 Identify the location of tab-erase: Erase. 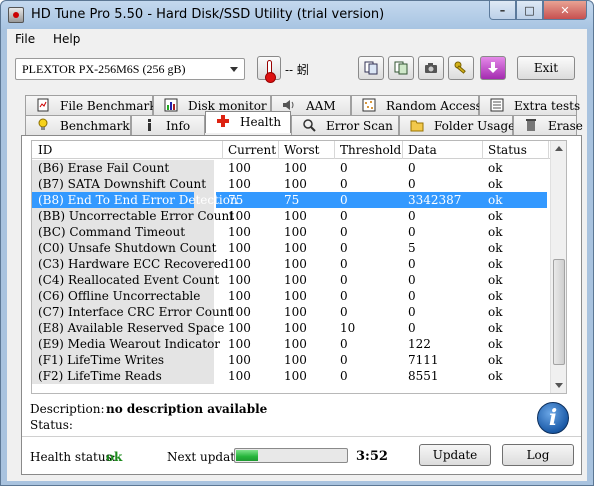
(548, 125).